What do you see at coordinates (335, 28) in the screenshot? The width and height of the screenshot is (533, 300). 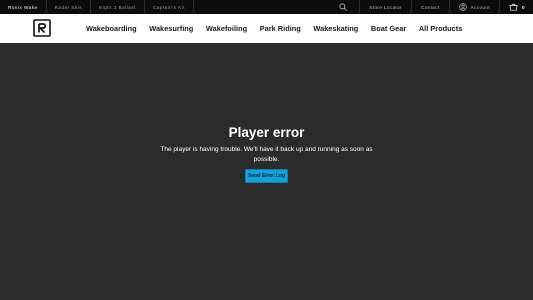 I see `nav-wakeskating: Wakeskating` at bounding box center [335, 28].